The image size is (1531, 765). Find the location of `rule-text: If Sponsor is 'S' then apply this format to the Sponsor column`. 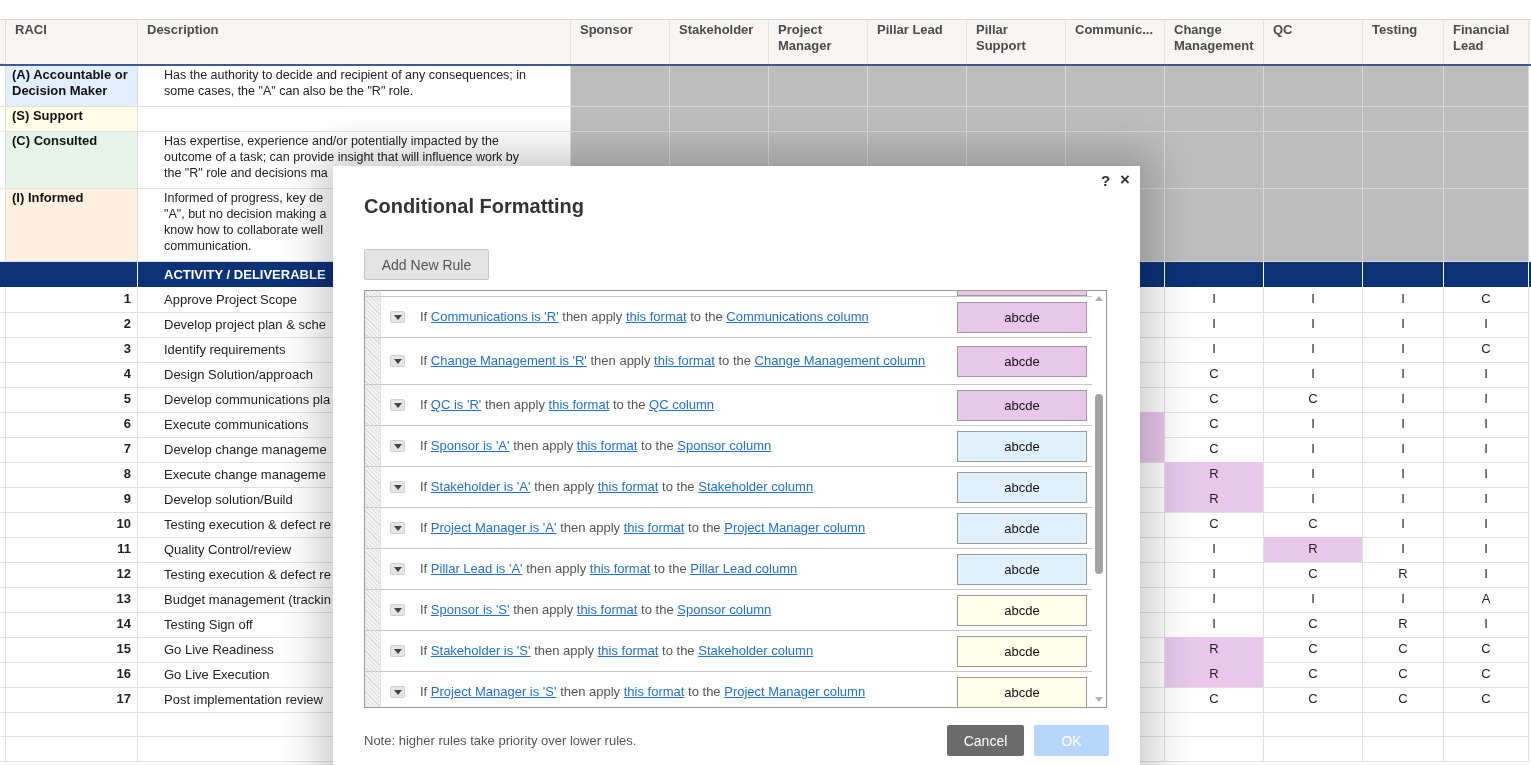

rule-text: If Sponsor is 'S' then apply this format to the Sponsor column is located at coordinates (596, 610).